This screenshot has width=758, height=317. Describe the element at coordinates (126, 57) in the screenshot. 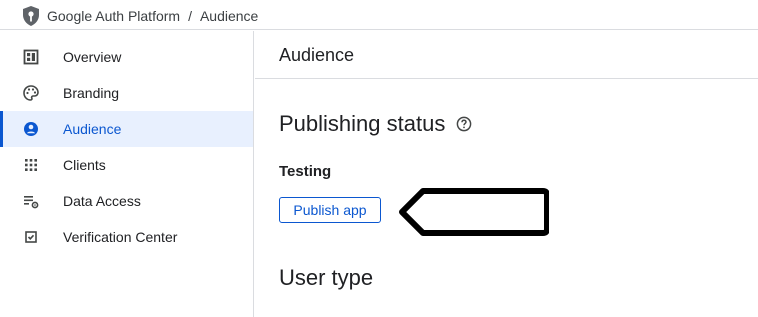

I see `sidebar-item-overview: Overview` at that location.